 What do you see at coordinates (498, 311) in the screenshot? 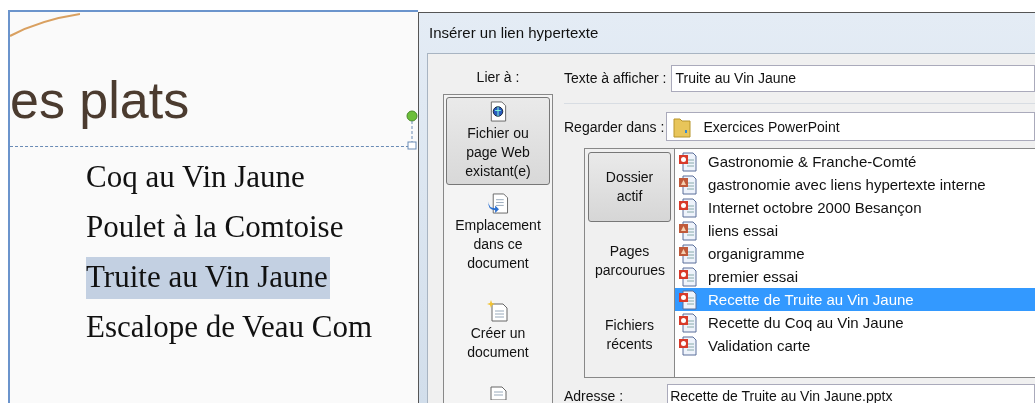
I see `new-document-icon` at bounding box center [498, 311].